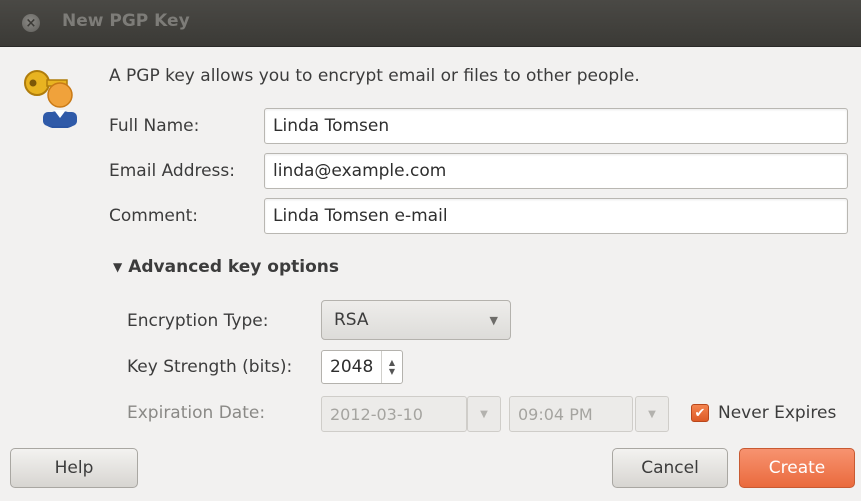 The height and width of the screenshot is (501, 861). I want to click on checkmark-icon: ✔, so click(700, 413).